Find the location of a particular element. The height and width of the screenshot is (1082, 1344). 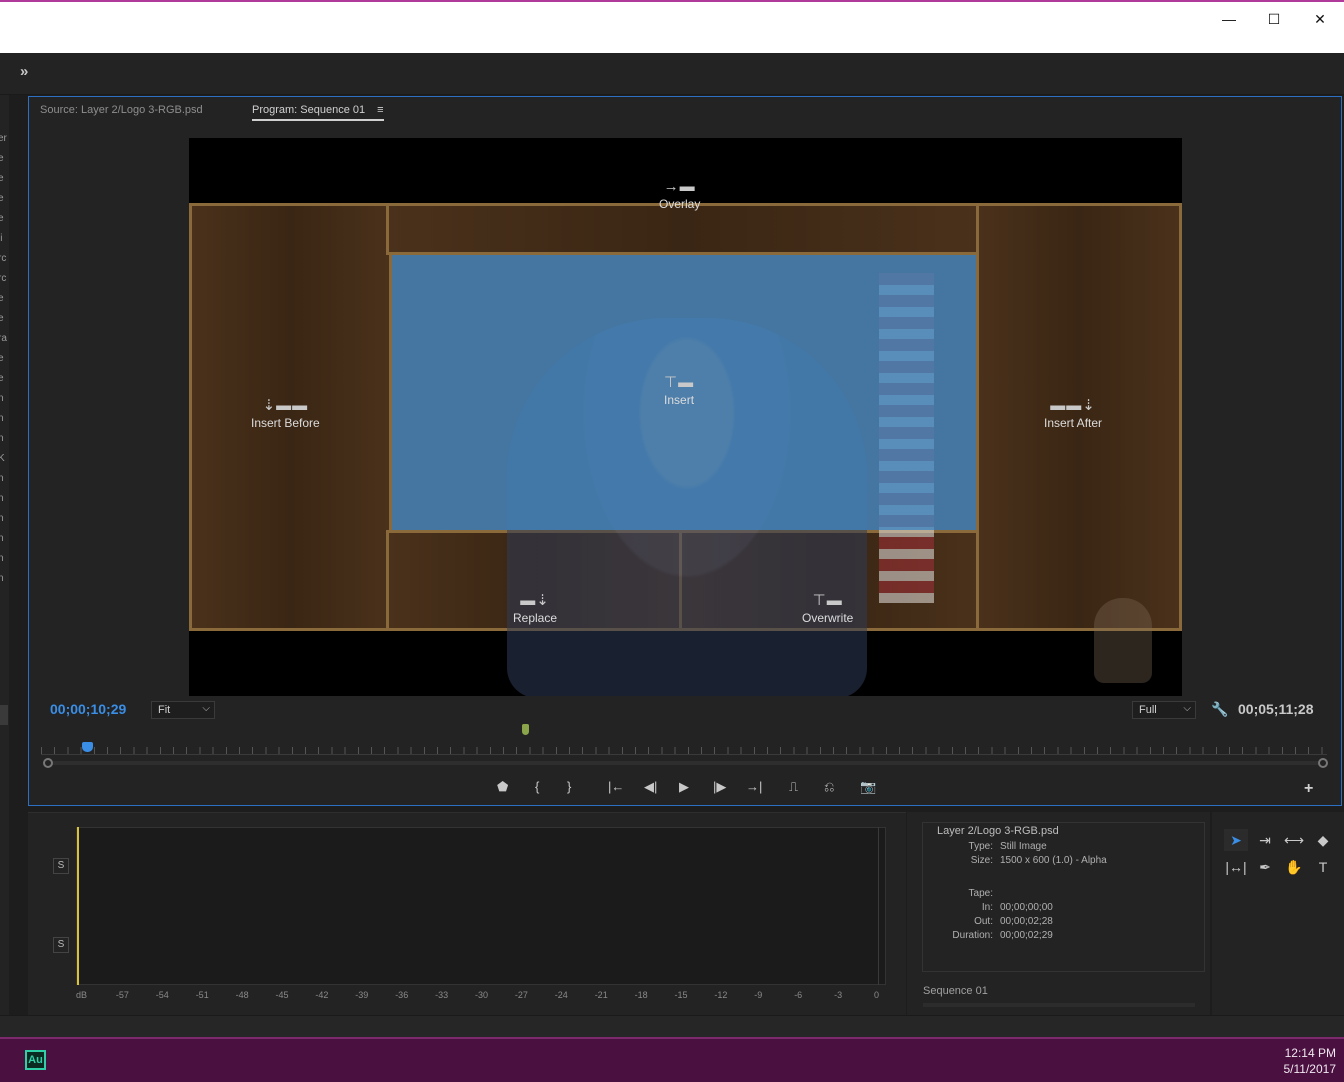

windows-taskbar: Au 12:14 PM 5/11/2017 is located at coordinates (672, 1059).